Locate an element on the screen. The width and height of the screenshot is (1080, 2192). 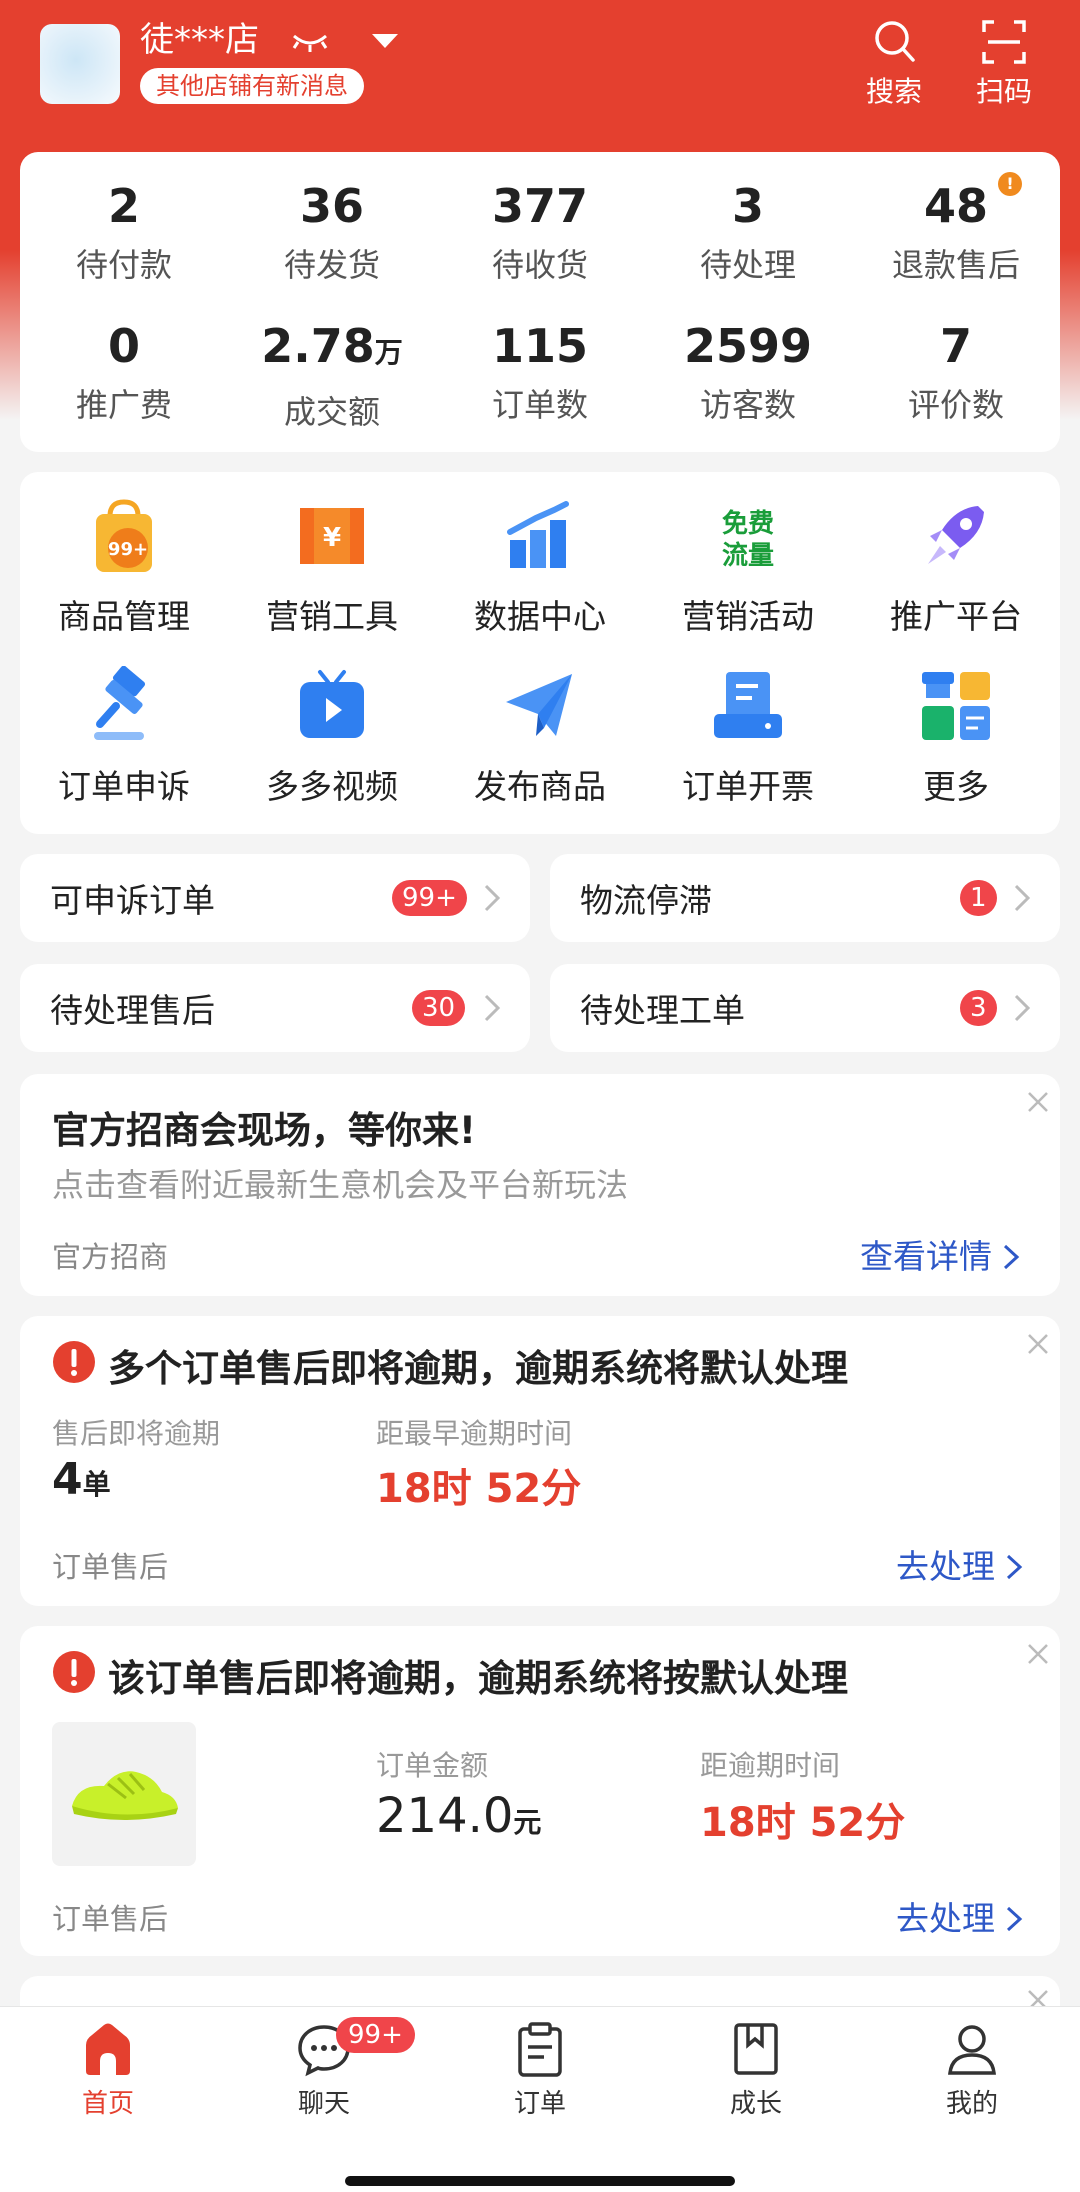
handle-label: 去处理 is located at coordinates (945, 1566).